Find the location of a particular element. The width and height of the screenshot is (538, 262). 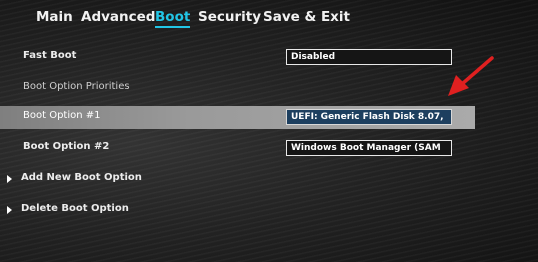

add-new-boot-option-row: Add New Boot Option is located at coordinates (269, 179).